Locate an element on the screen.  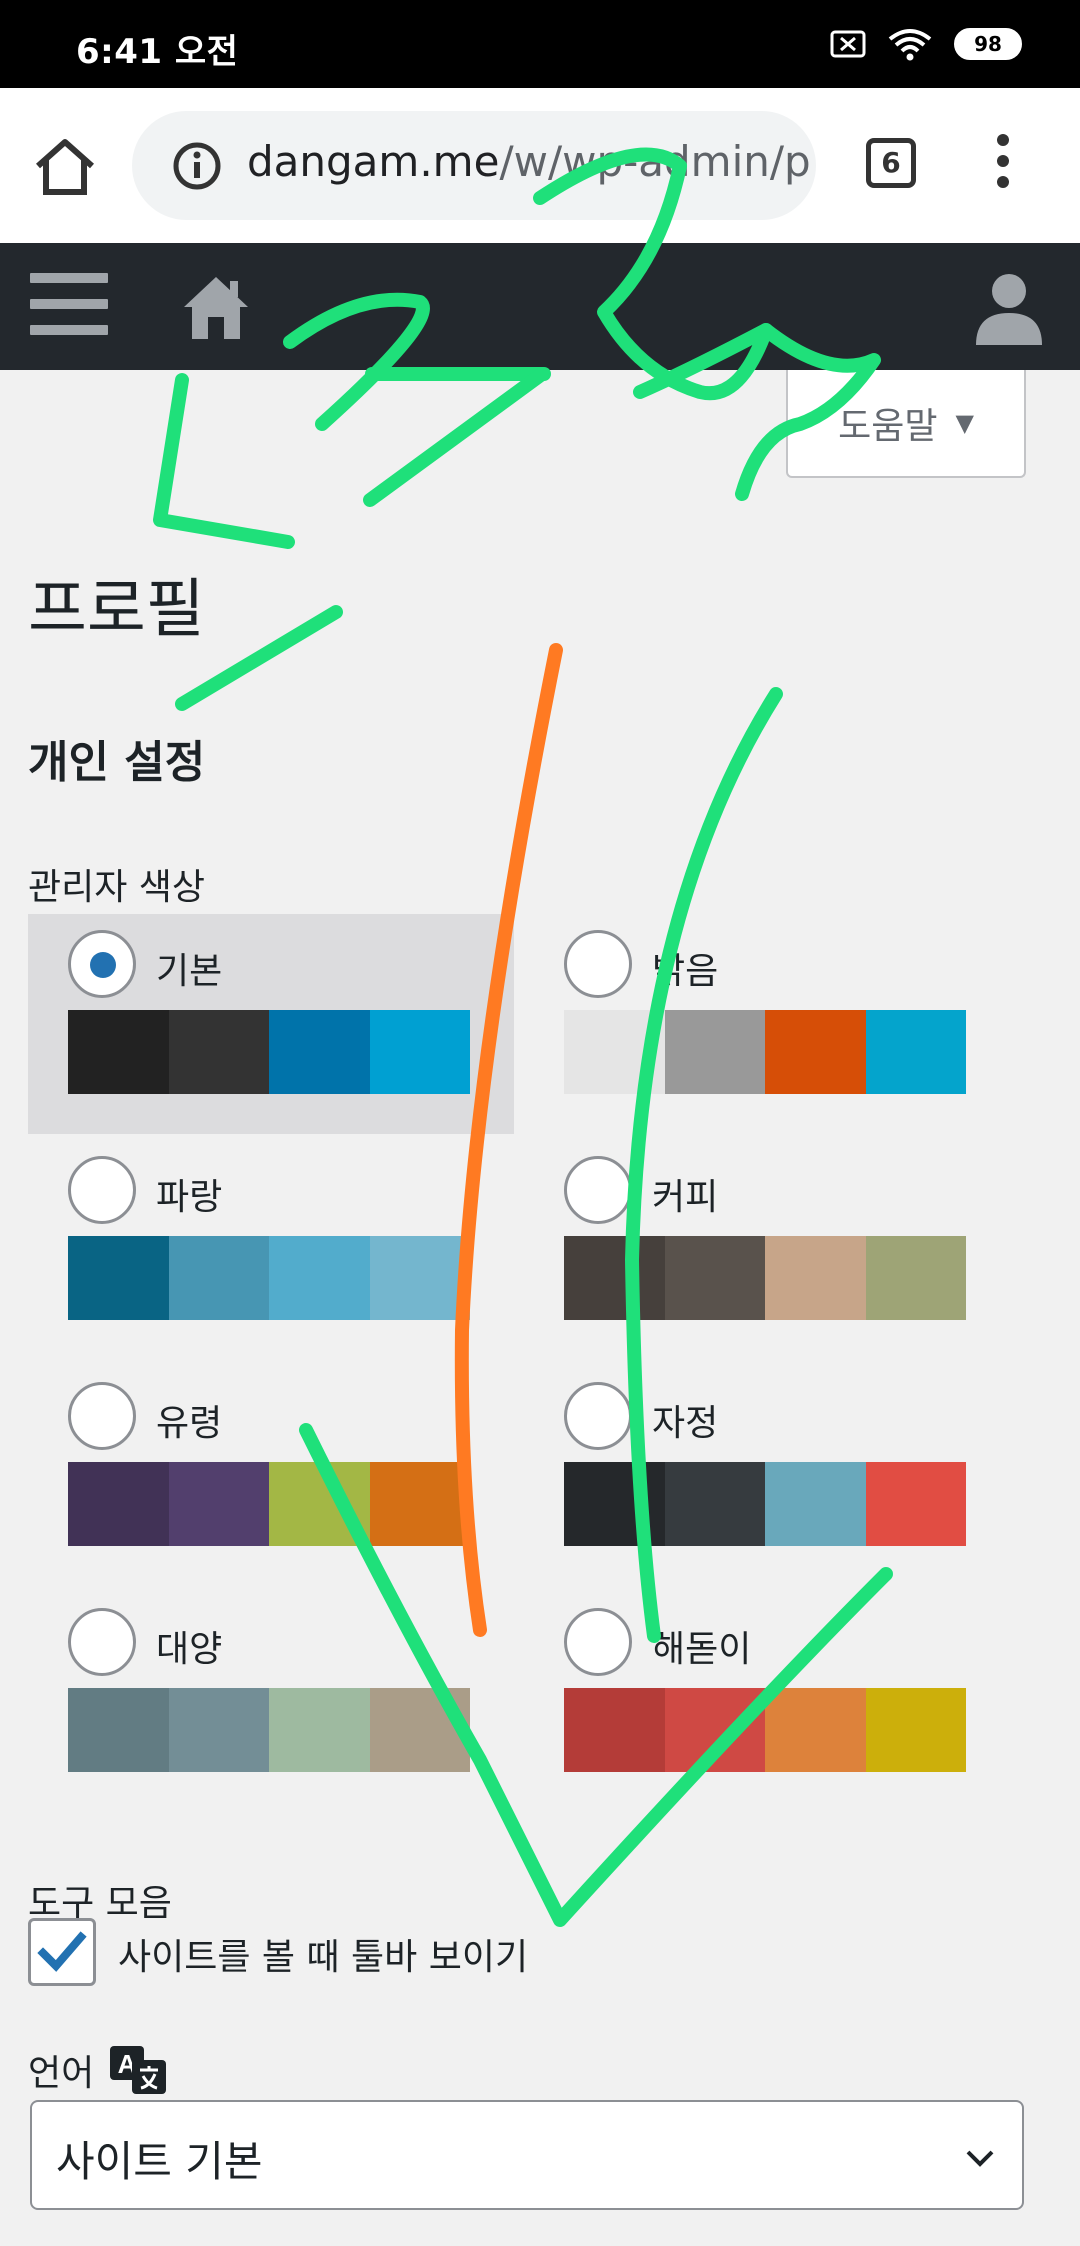
section-title: 개인 설정 is located at coordinates (117, 762).